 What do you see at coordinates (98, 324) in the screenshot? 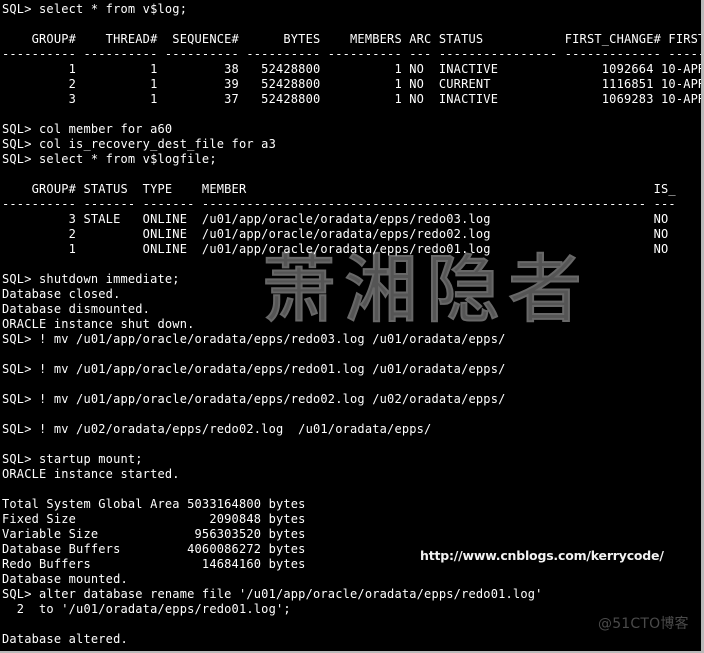
I see `terminal-line: ORACLE instance shut down.` at bounding box center [98, 324].